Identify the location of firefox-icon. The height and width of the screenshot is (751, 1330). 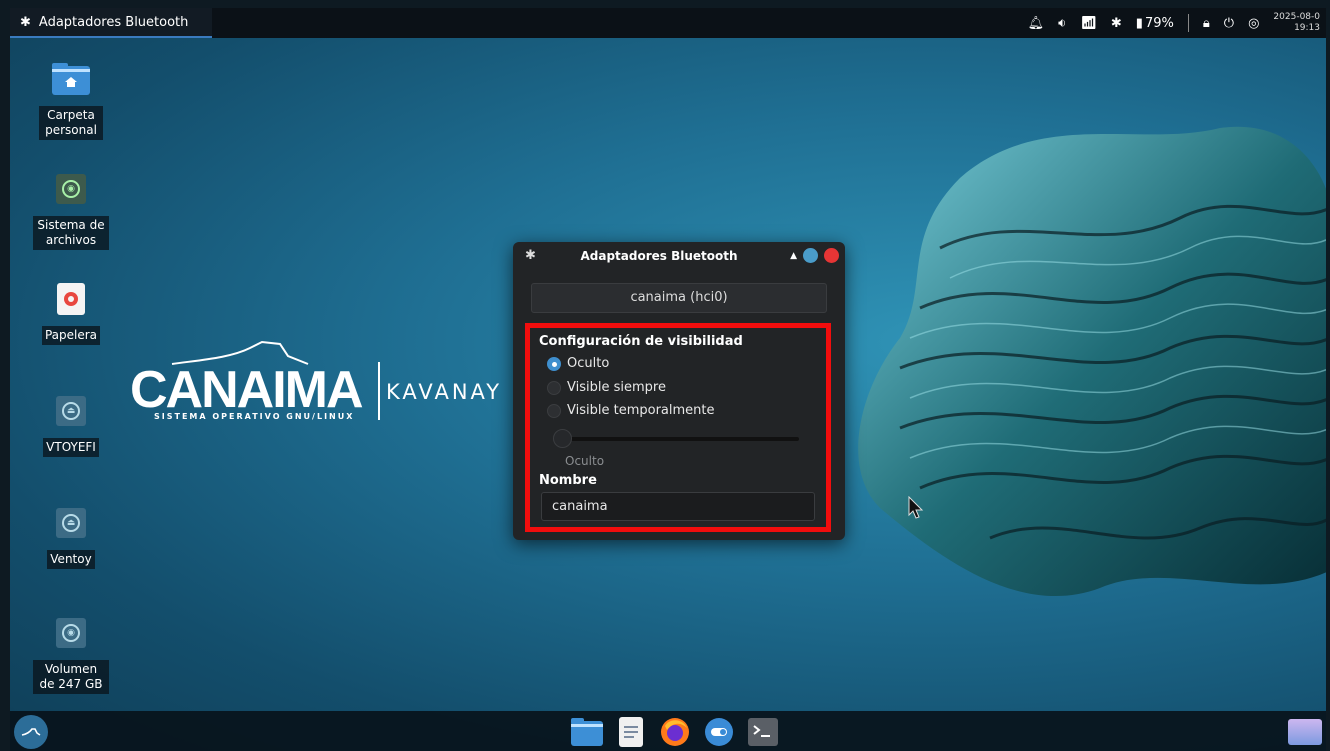
(675, 732).